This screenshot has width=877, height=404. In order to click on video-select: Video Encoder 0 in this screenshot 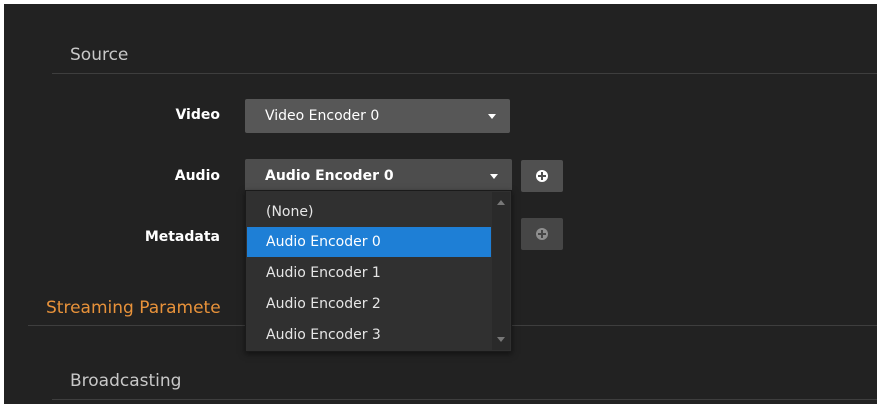, I will do `click(377, 116)`.